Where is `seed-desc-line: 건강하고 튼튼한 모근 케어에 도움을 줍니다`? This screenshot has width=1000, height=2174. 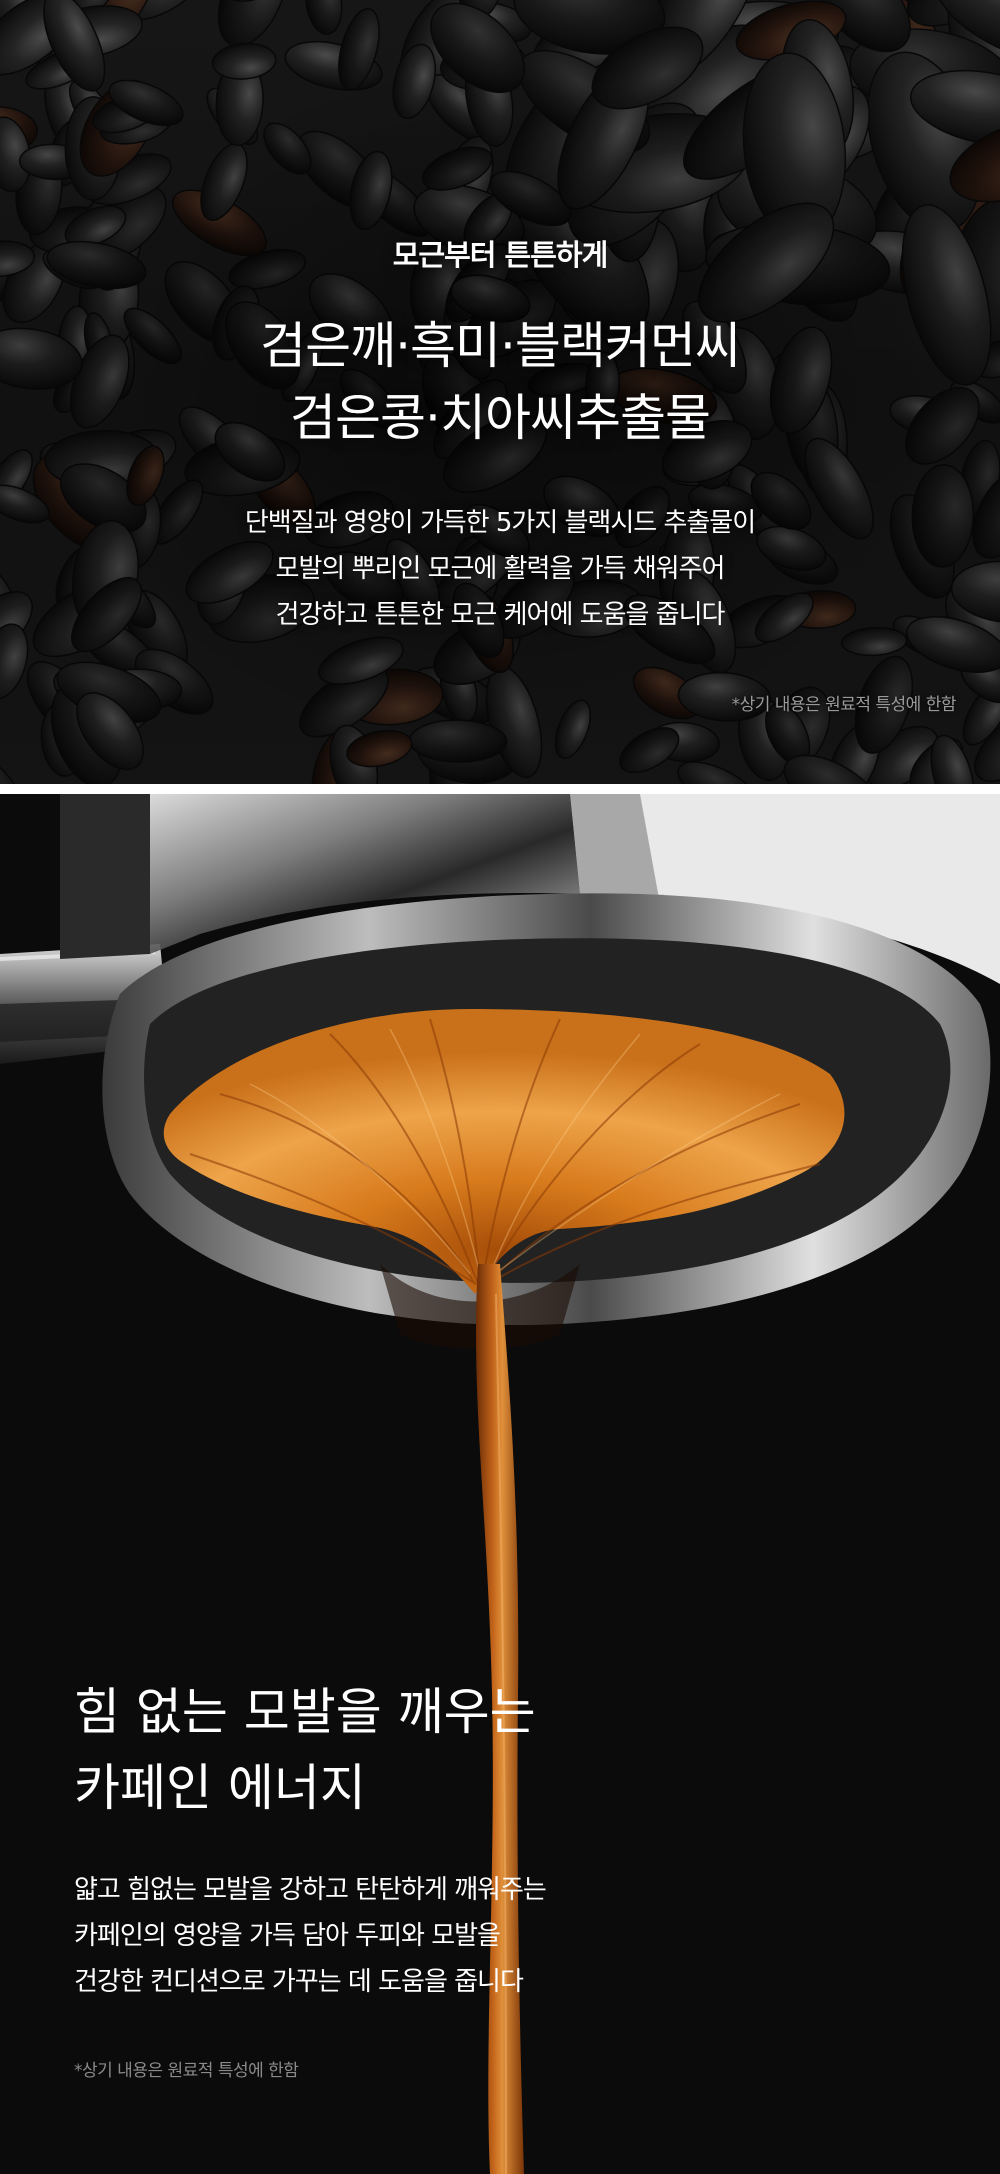
seed-desc-line: 건강하고 튼튼한 모근 케어에 도움을 줍니다 is located at coordinates (500, 615).